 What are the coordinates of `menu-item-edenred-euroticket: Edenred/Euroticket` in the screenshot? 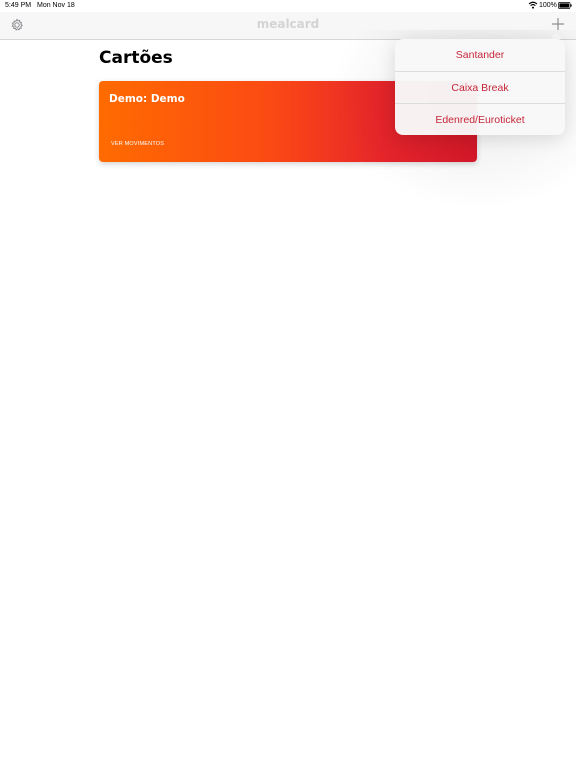 It's located at (480, 119).